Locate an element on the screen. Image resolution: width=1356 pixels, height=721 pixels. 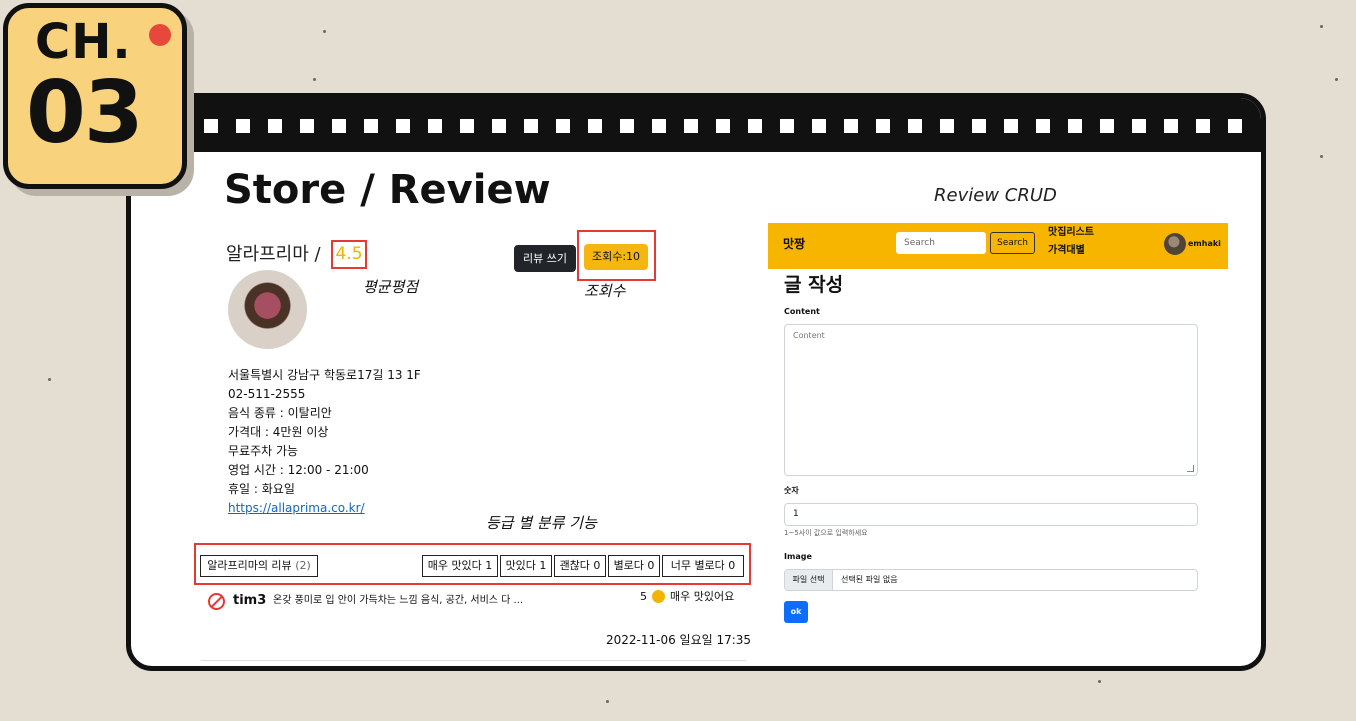
crud-caption: Review CRUD is located at coordinates (995, 195).